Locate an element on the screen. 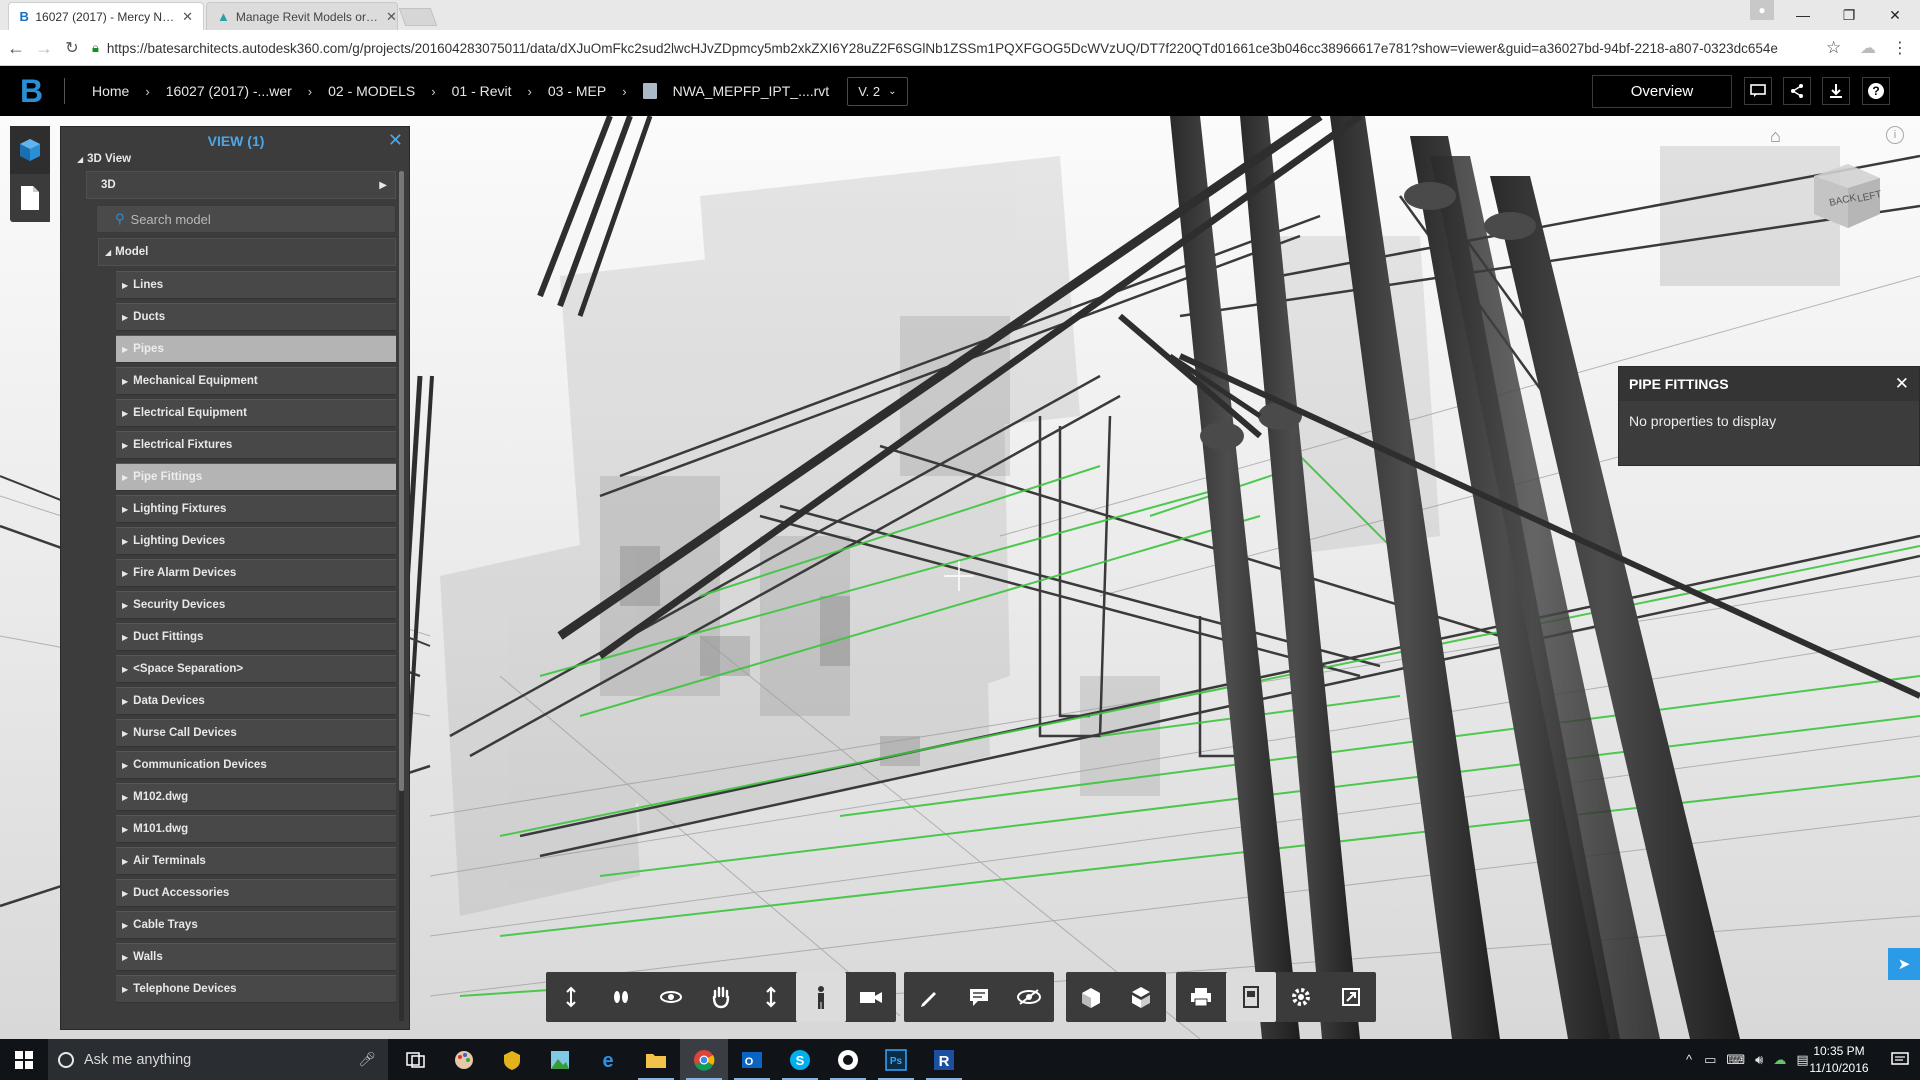  download-icon is located at coordinates (1836, 91).